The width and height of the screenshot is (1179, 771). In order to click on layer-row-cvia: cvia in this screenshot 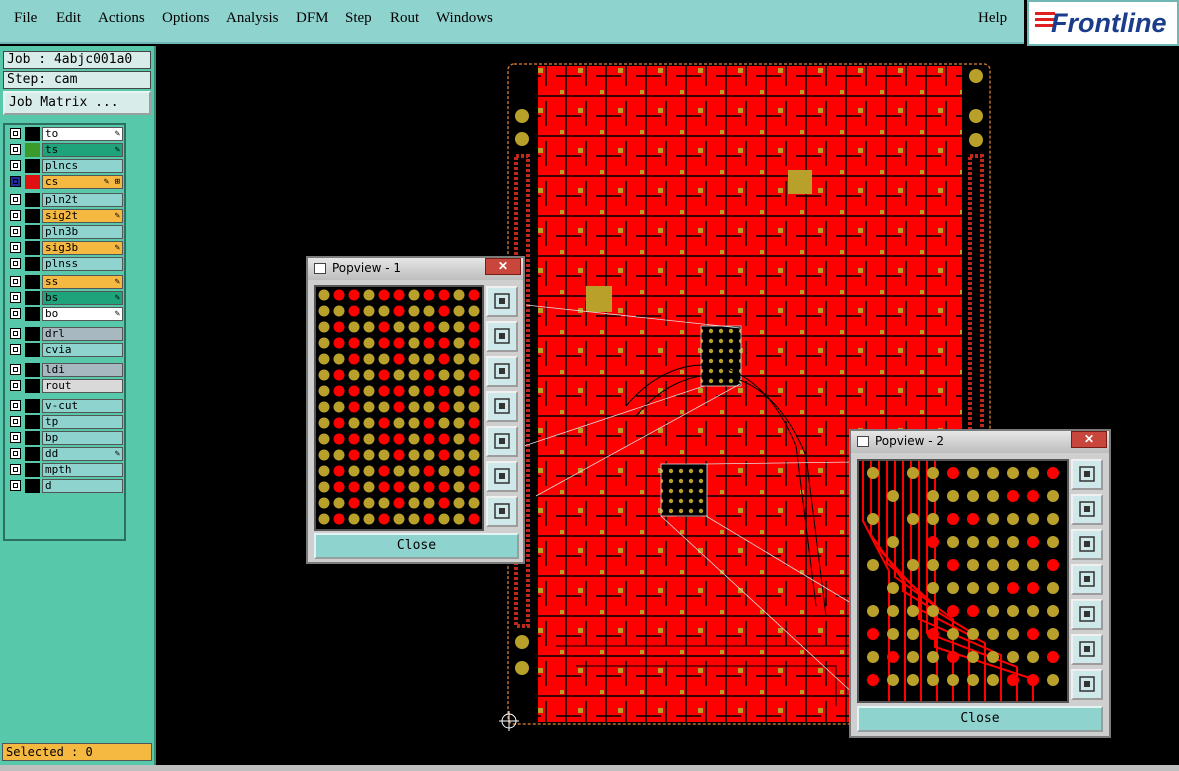, I will do `click(65, 350)`.